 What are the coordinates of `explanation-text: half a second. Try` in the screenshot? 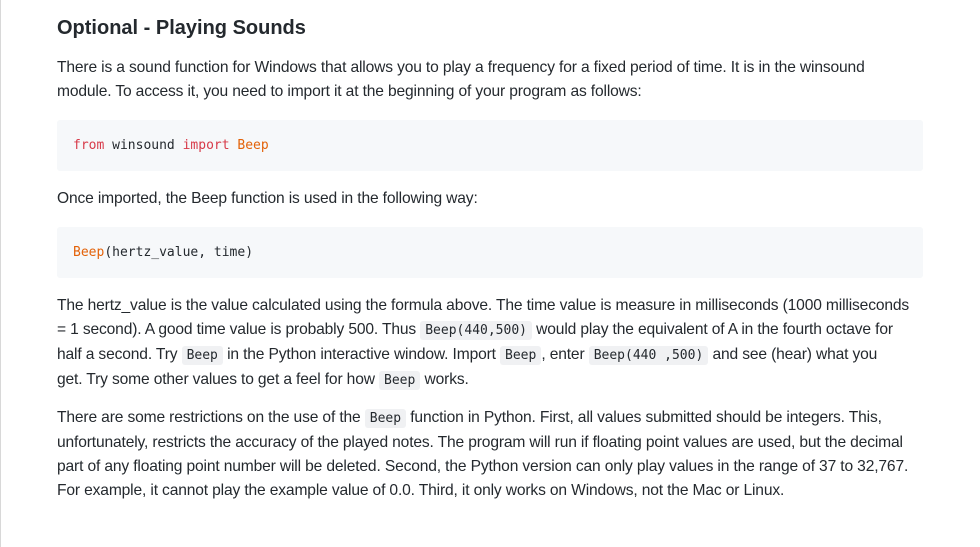 It's located at (117, 354).